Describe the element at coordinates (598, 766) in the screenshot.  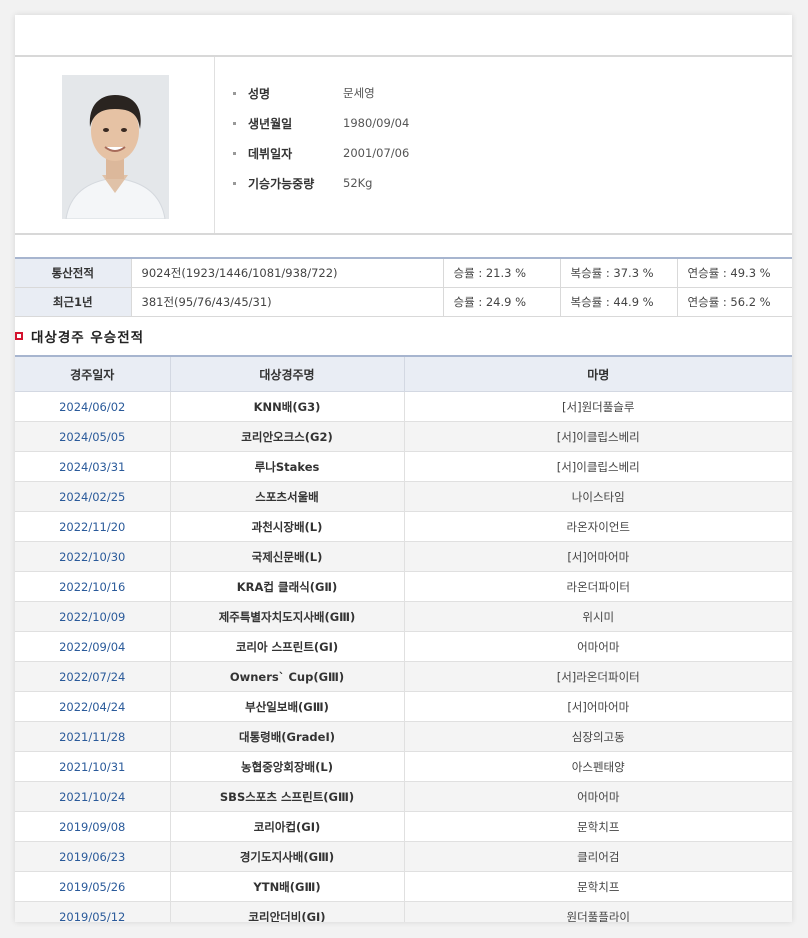
I see `horse-name: 아스펜태양` at that location.